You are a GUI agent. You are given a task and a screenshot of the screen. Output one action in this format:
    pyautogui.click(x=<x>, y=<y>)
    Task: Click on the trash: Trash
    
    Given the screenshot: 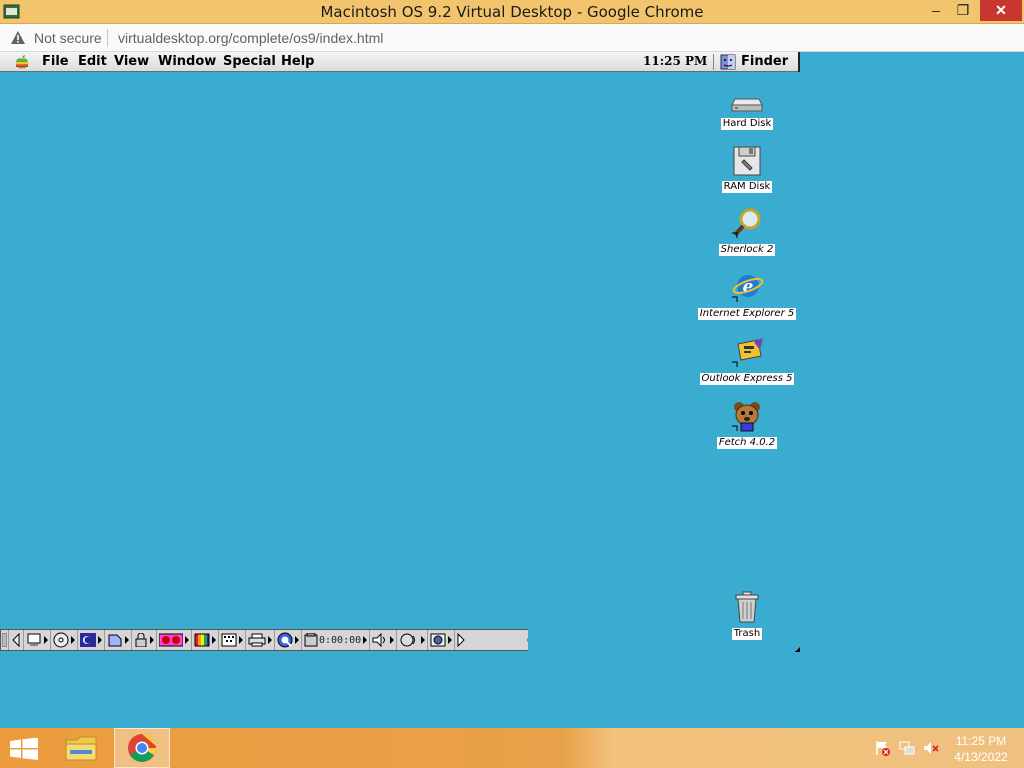 What is the action you would take?
    pyautogui.click(x=747, y=616)
    